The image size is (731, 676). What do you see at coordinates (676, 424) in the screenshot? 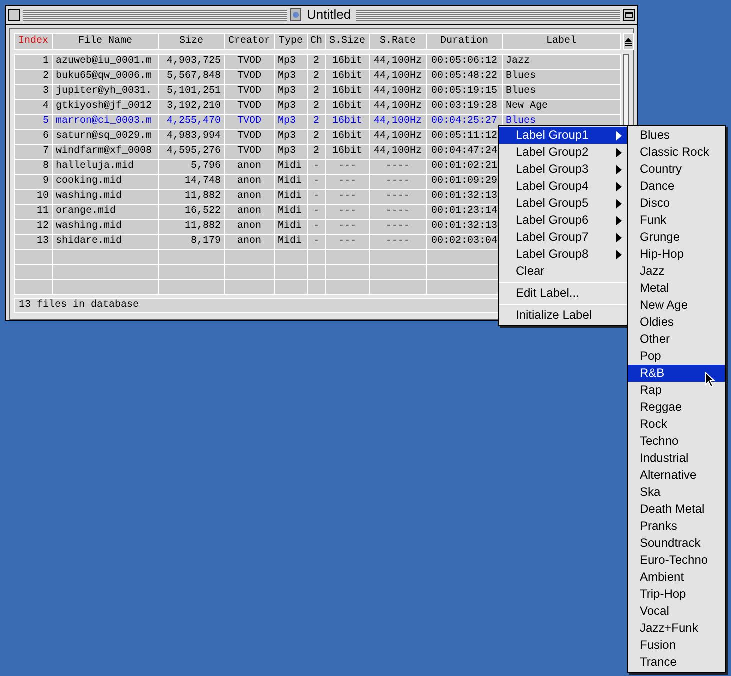
I see `menu-item: Rock` at bounding box center [676, 424].